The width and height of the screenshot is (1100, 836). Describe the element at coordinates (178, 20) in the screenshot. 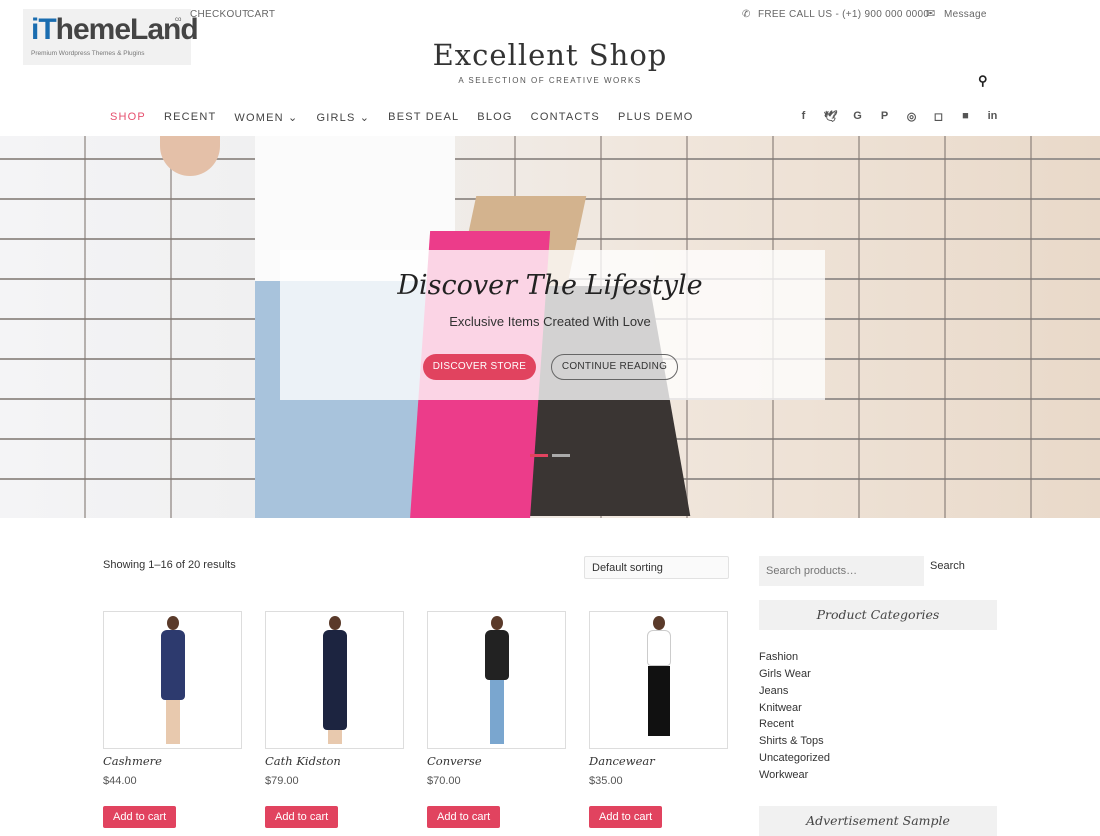

I see `logo-co: co` at that location.